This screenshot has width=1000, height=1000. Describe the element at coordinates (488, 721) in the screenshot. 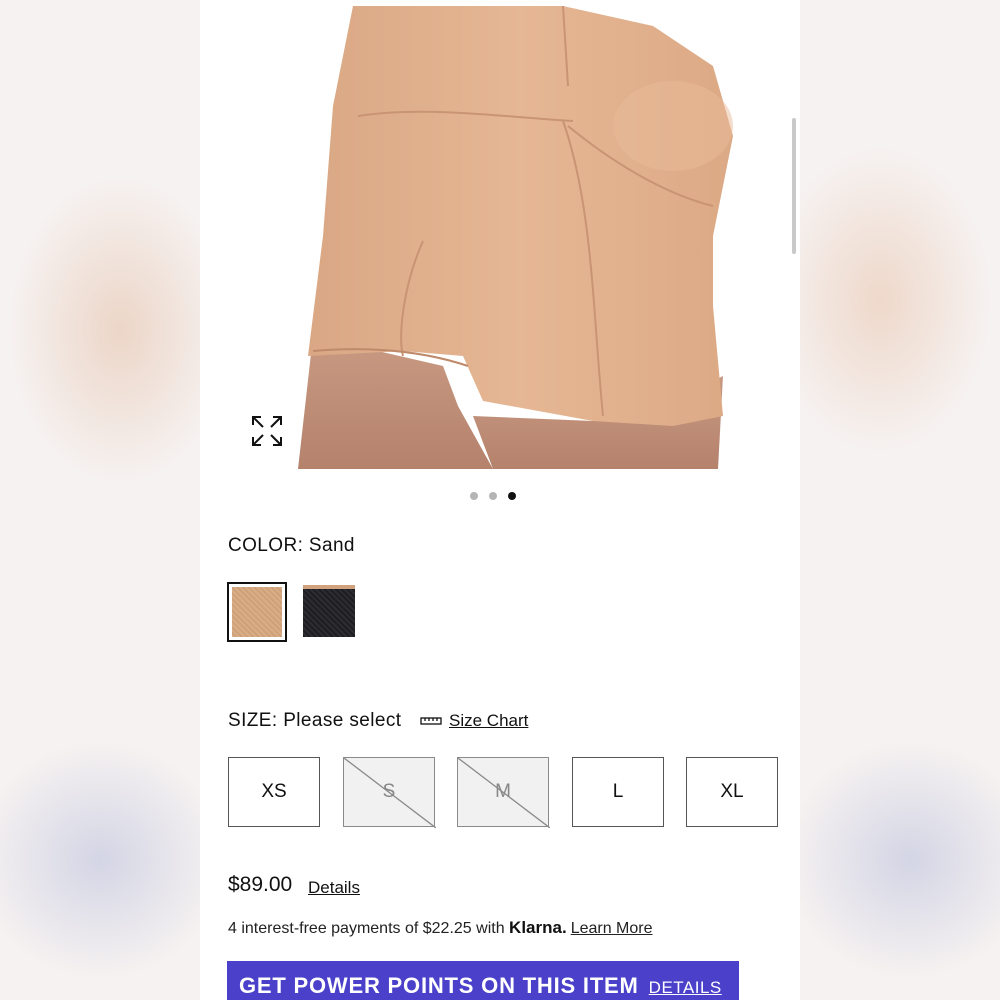

I see `size-chart-link: Size Chart` at that location.